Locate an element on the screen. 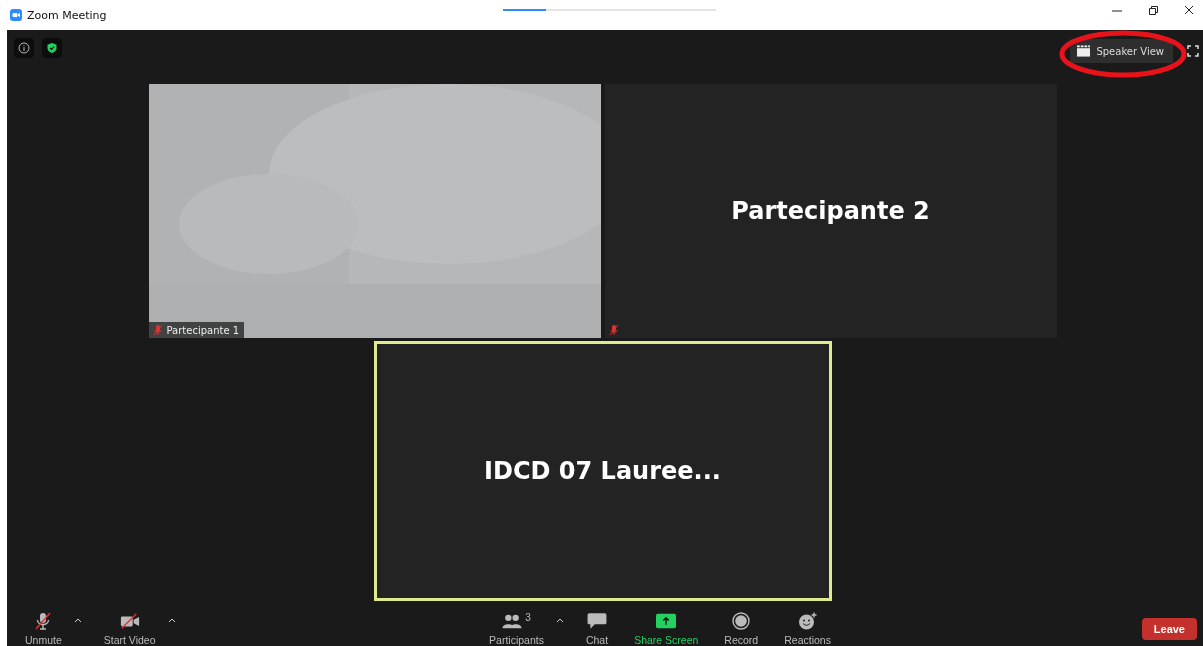 This screenshot has width=1203, height=646. restore-icon is located at coordinates (1153, 10).